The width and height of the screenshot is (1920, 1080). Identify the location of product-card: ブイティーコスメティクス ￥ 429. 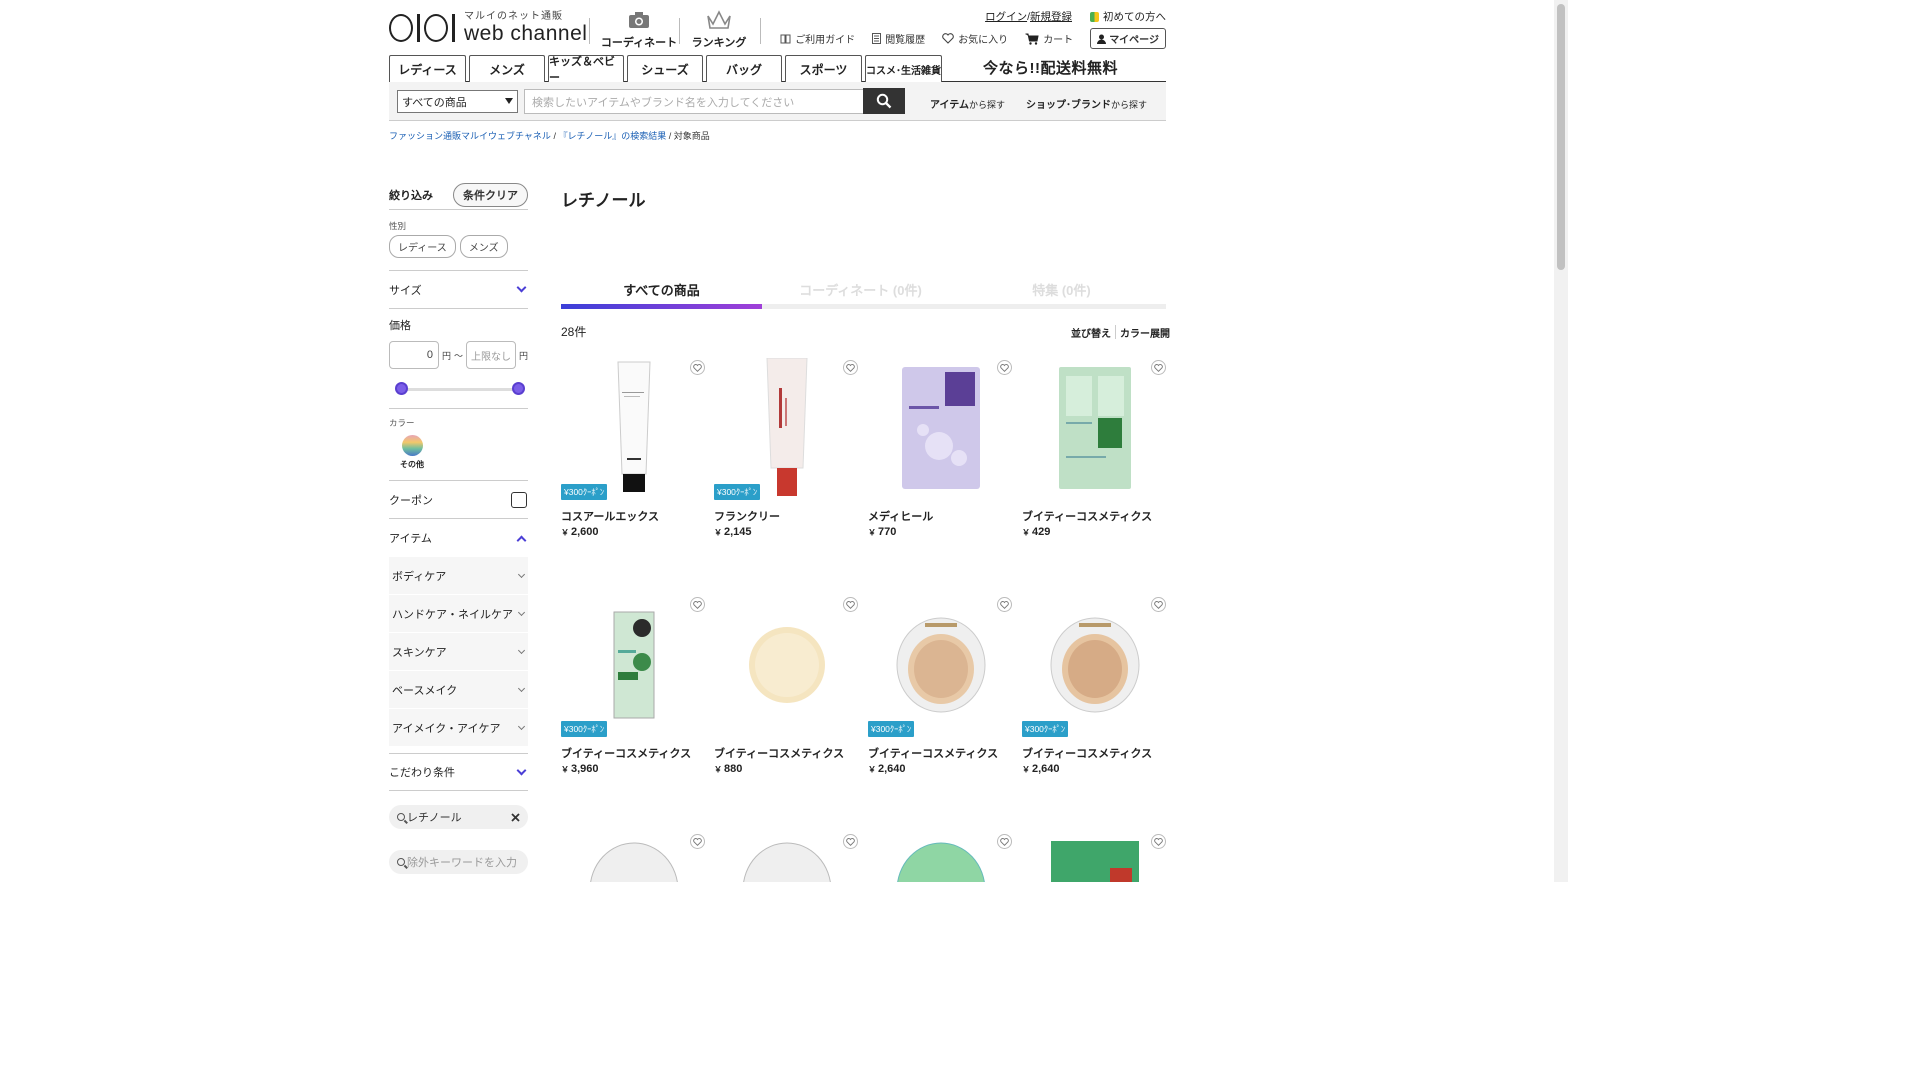
(1095, 453).